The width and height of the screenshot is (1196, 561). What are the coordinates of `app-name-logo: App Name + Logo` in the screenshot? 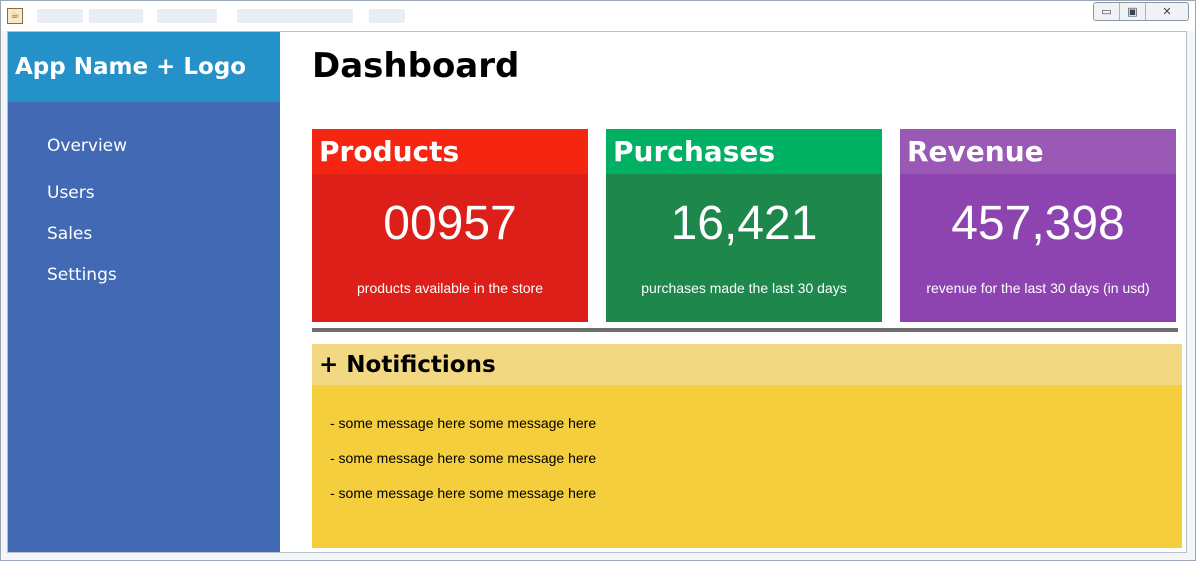 It's located at (131, 67).